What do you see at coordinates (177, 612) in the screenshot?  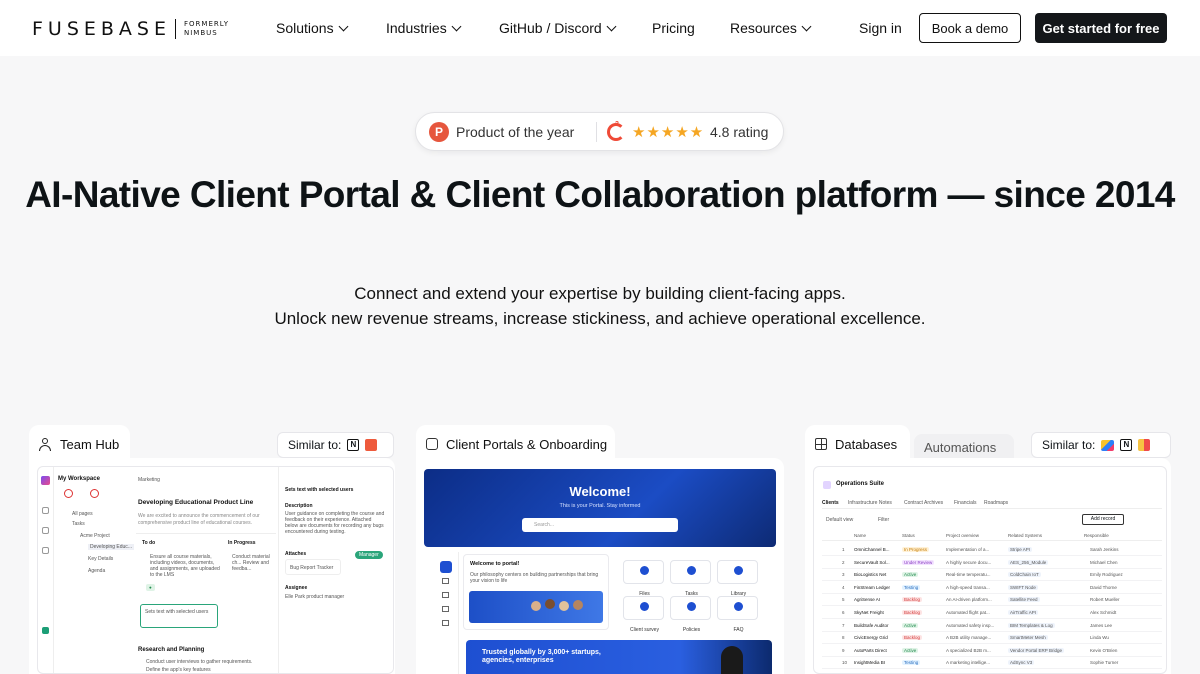 I see `selected-task-label: Sets text with selected users` at bounding box center [177, 612].